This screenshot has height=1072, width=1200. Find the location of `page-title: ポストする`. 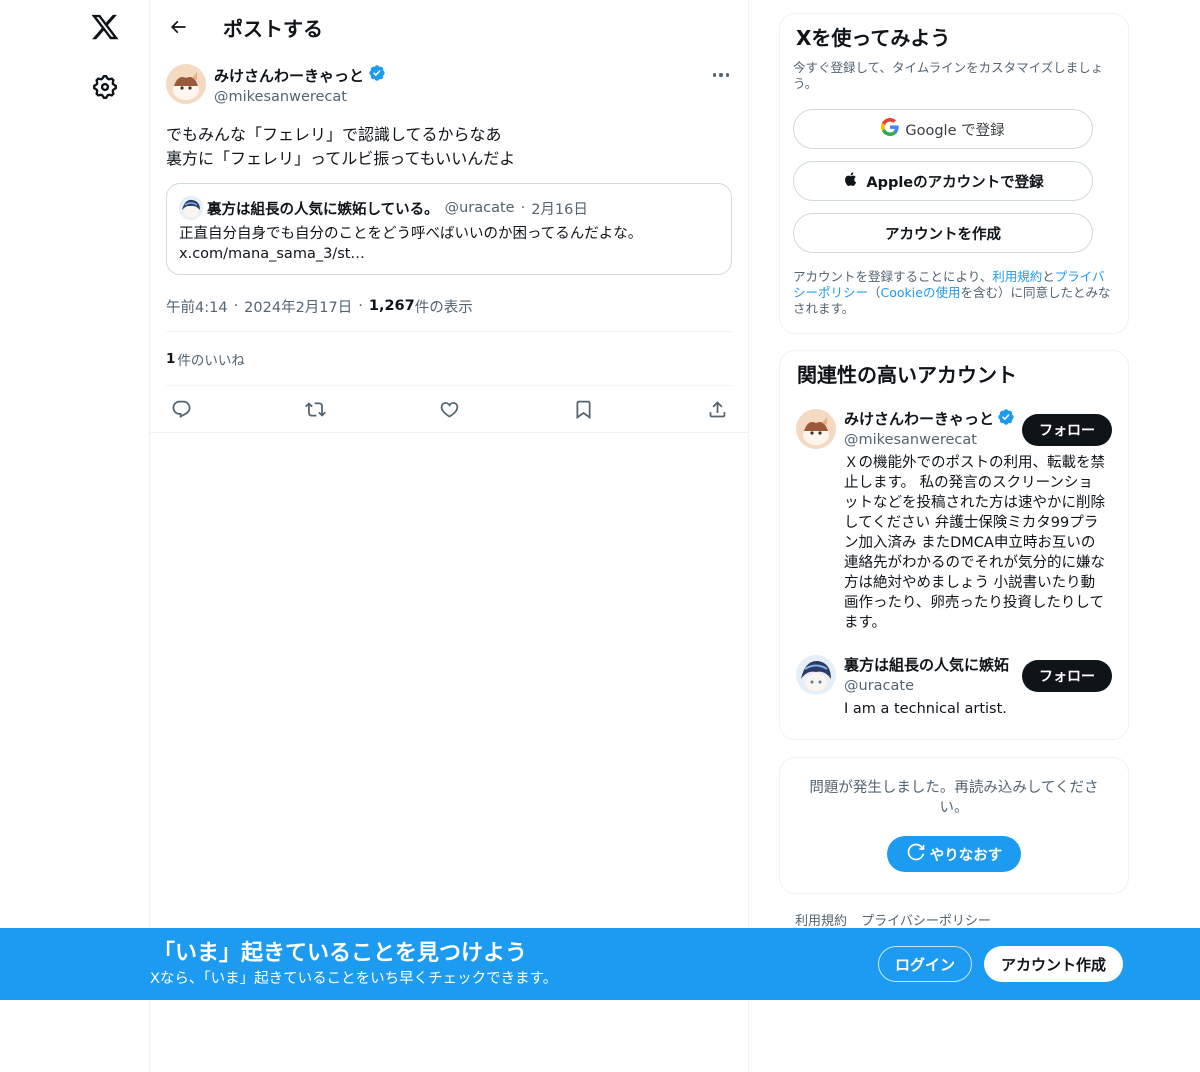

page-title: ポストする is located at coordinates (273, 28).